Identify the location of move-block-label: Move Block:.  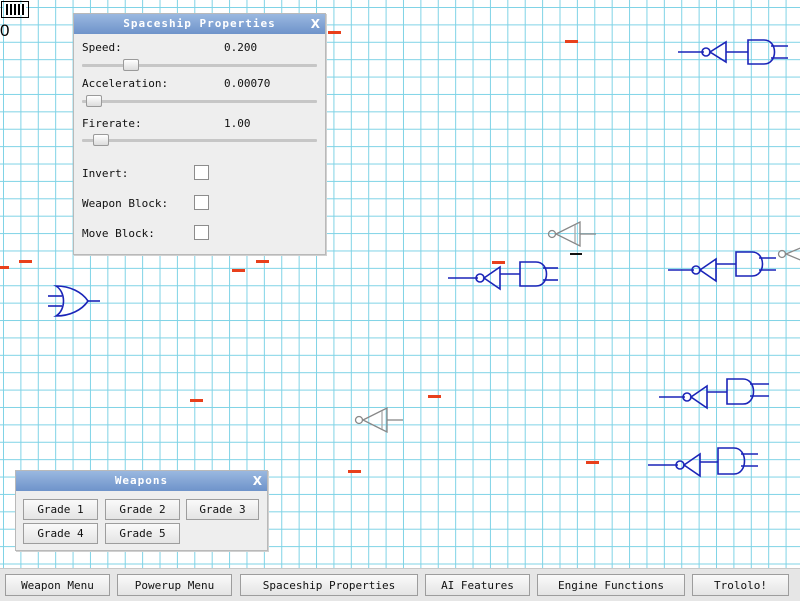
(118, 233).